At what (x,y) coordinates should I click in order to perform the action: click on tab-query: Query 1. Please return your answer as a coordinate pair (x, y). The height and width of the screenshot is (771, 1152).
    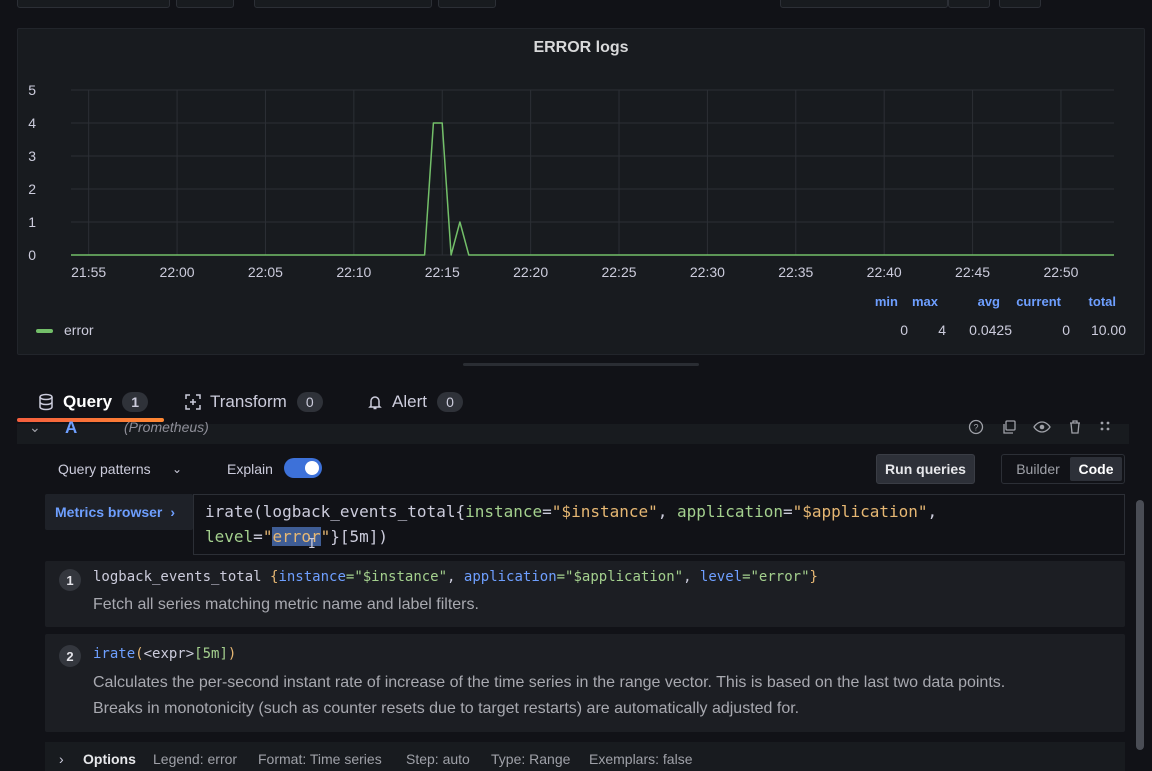
    Looking at the image, I should click on (93, 402).